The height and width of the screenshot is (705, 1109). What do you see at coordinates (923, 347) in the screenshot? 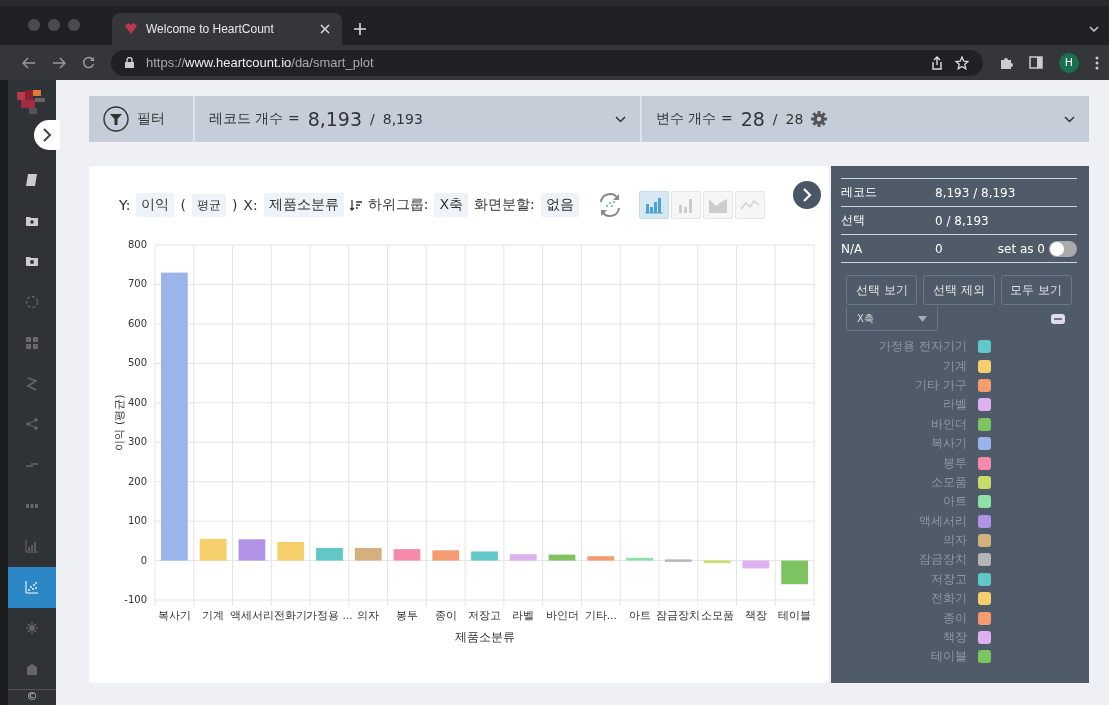
I see `legend-label: 가정용 전자기기` at bounding box center [923, 347].